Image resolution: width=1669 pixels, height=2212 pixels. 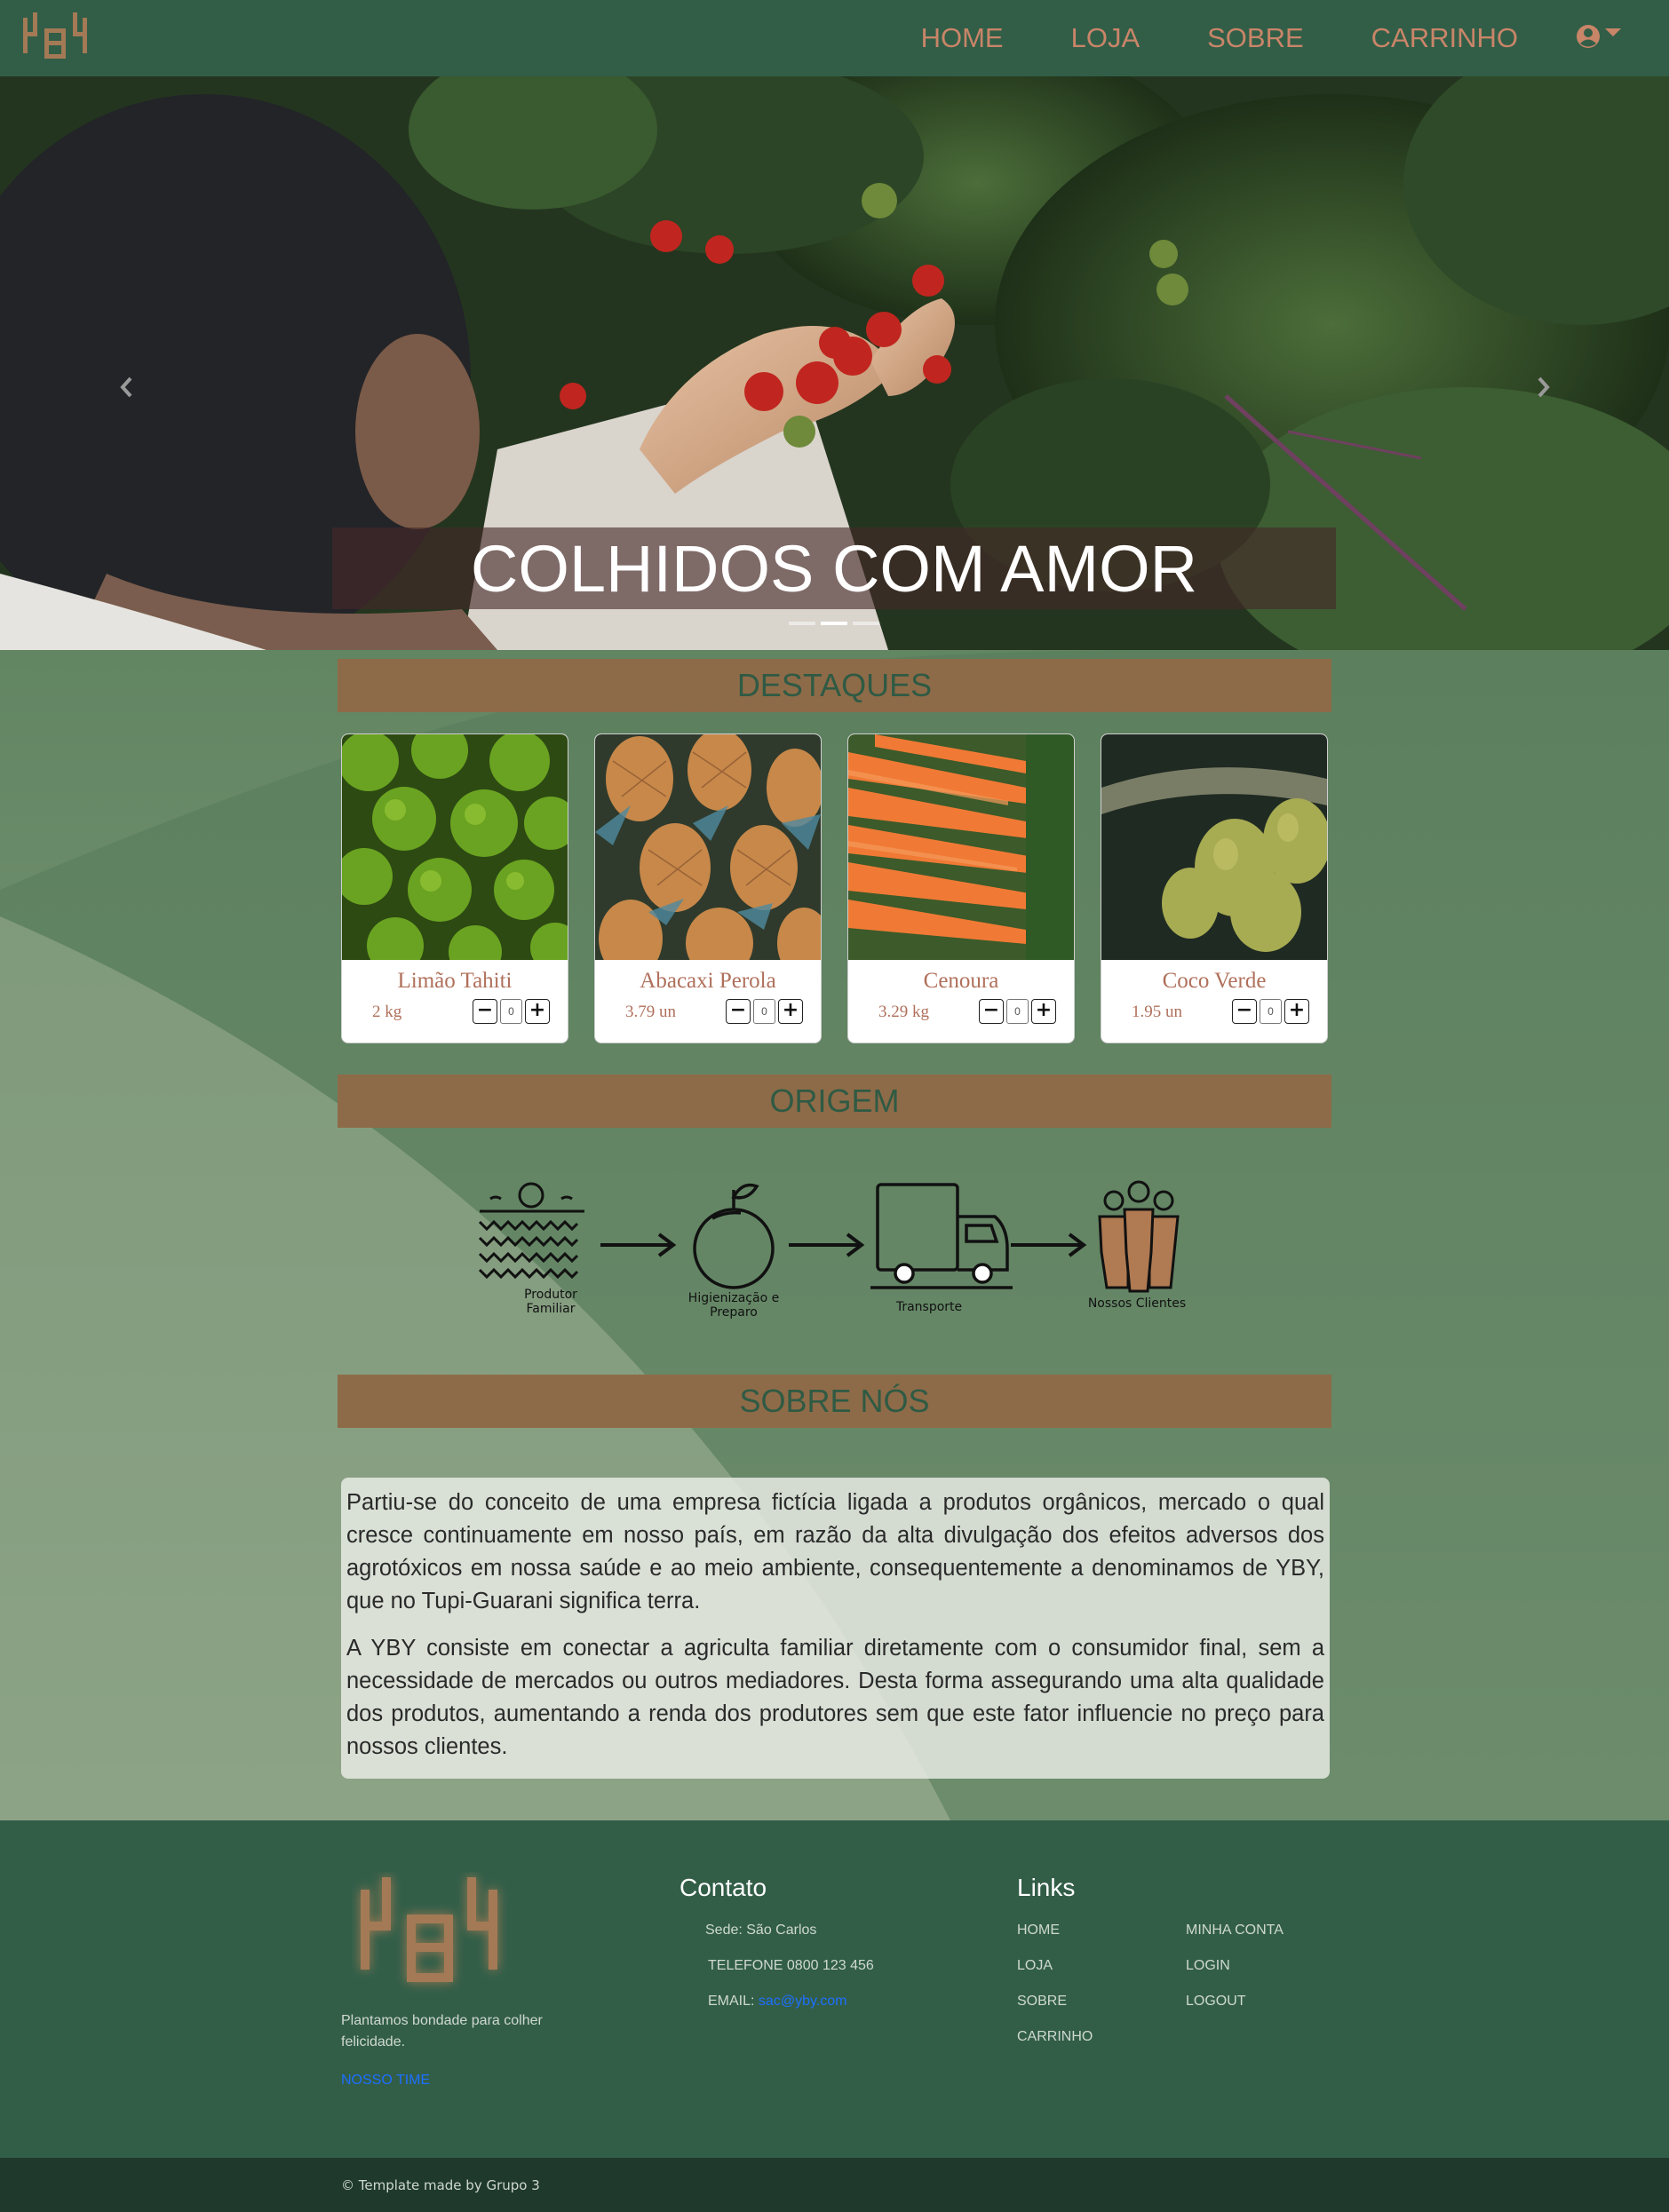 I want to click on product-price: 3.79 un, so click(x=650, y=1012).